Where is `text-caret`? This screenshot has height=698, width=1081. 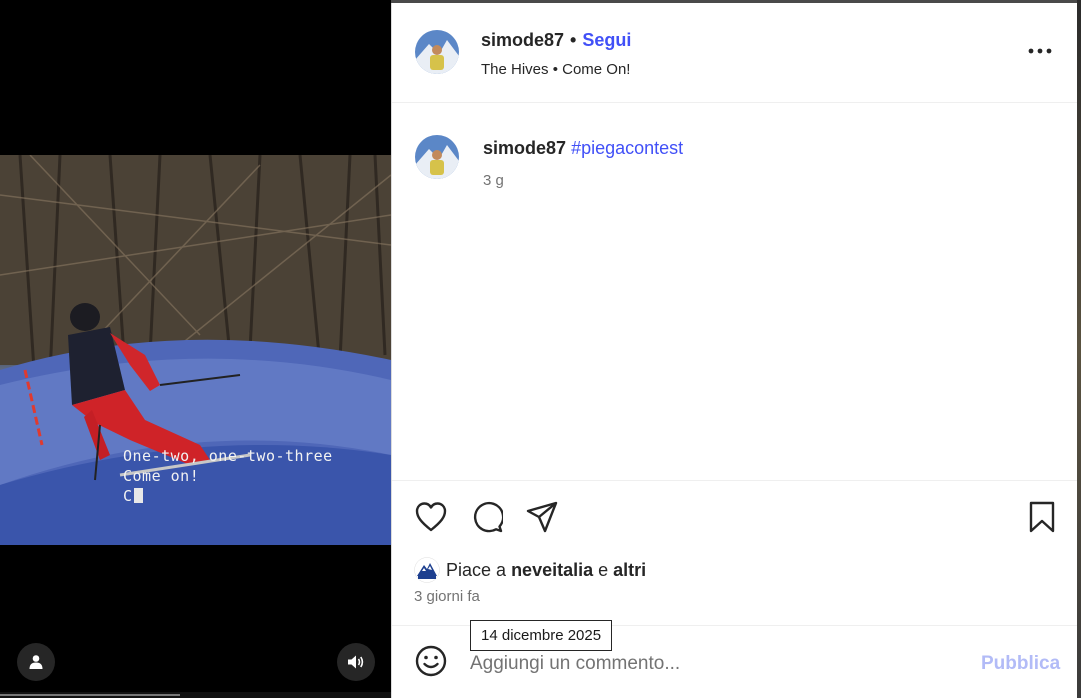
text-caret is located at coordinates (138, 495).